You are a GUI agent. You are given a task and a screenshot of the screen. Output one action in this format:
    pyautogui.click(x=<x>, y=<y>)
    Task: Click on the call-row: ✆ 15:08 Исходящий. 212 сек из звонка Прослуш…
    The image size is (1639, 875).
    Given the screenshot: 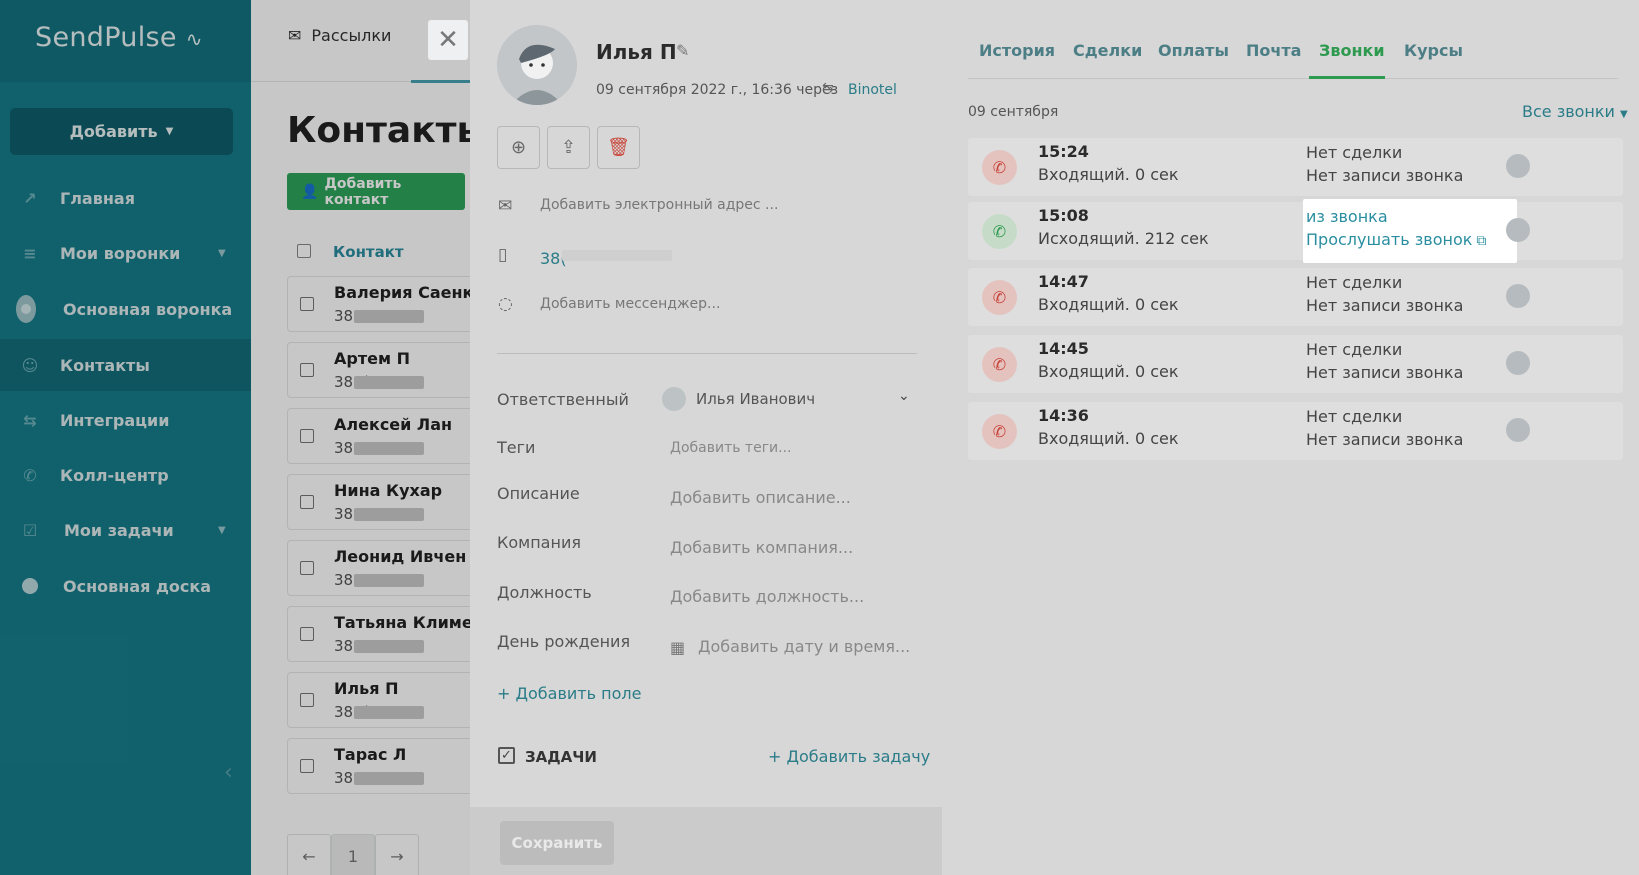 What is the action you would take?
    pyautogui.click(x=1295, y=231)
    